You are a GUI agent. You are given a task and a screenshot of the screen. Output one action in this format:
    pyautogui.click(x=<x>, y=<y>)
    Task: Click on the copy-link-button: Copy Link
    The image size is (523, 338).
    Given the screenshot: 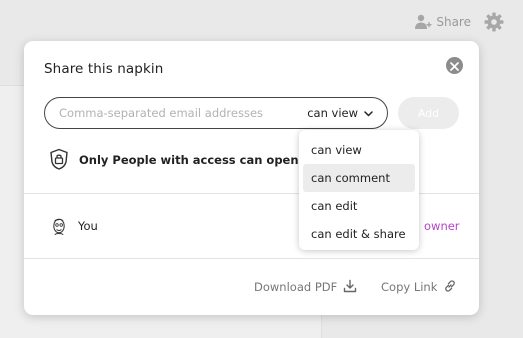 What is the action you would take?
    pyautogui.click(x=419, y=287)
    